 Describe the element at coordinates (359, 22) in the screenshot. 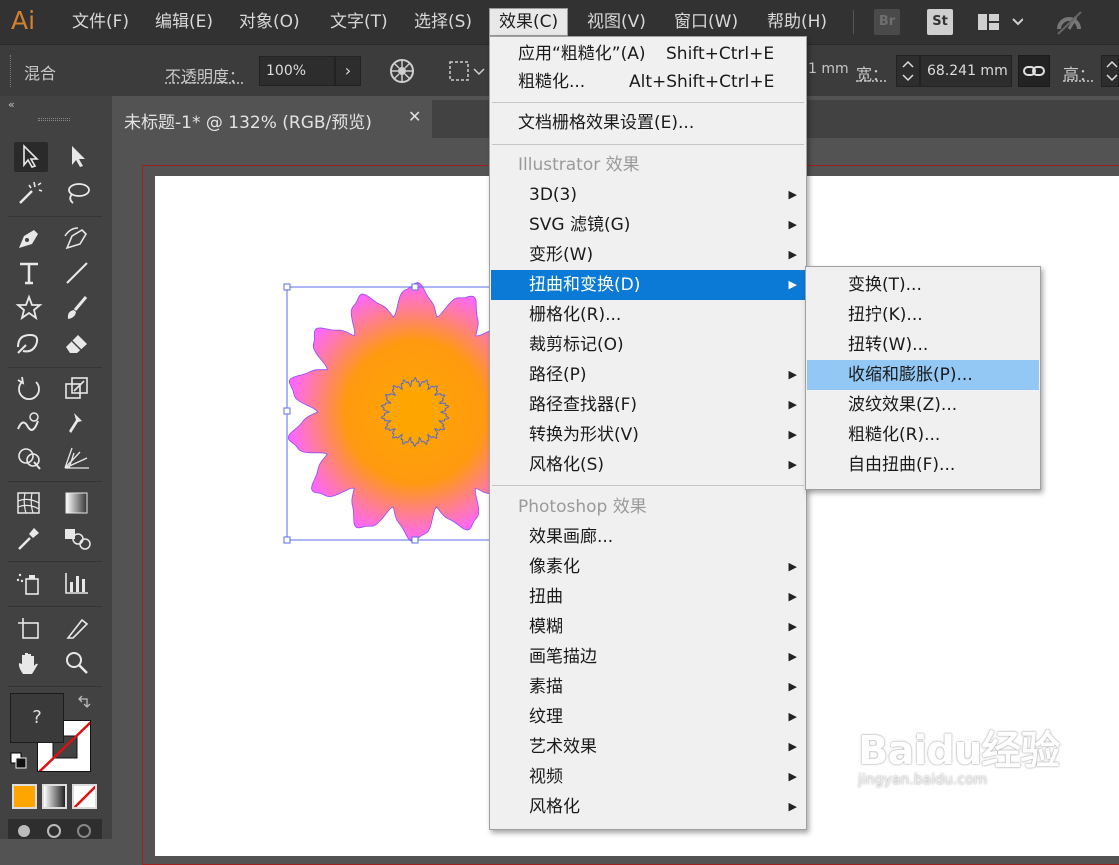

I see `menu-type: 文字(T)` at that location.